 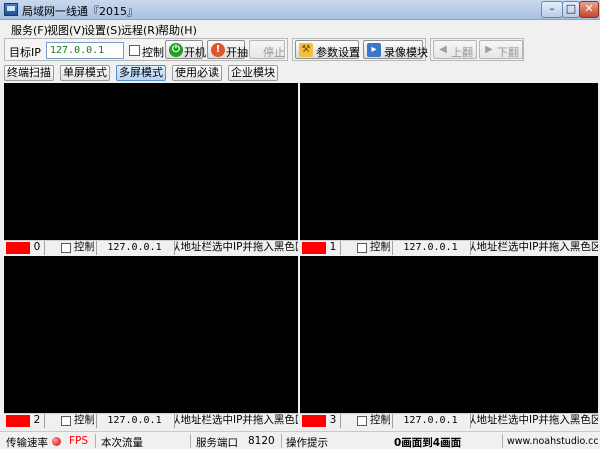 I want to click on alert-icon: !, so click(x=218, y=50).